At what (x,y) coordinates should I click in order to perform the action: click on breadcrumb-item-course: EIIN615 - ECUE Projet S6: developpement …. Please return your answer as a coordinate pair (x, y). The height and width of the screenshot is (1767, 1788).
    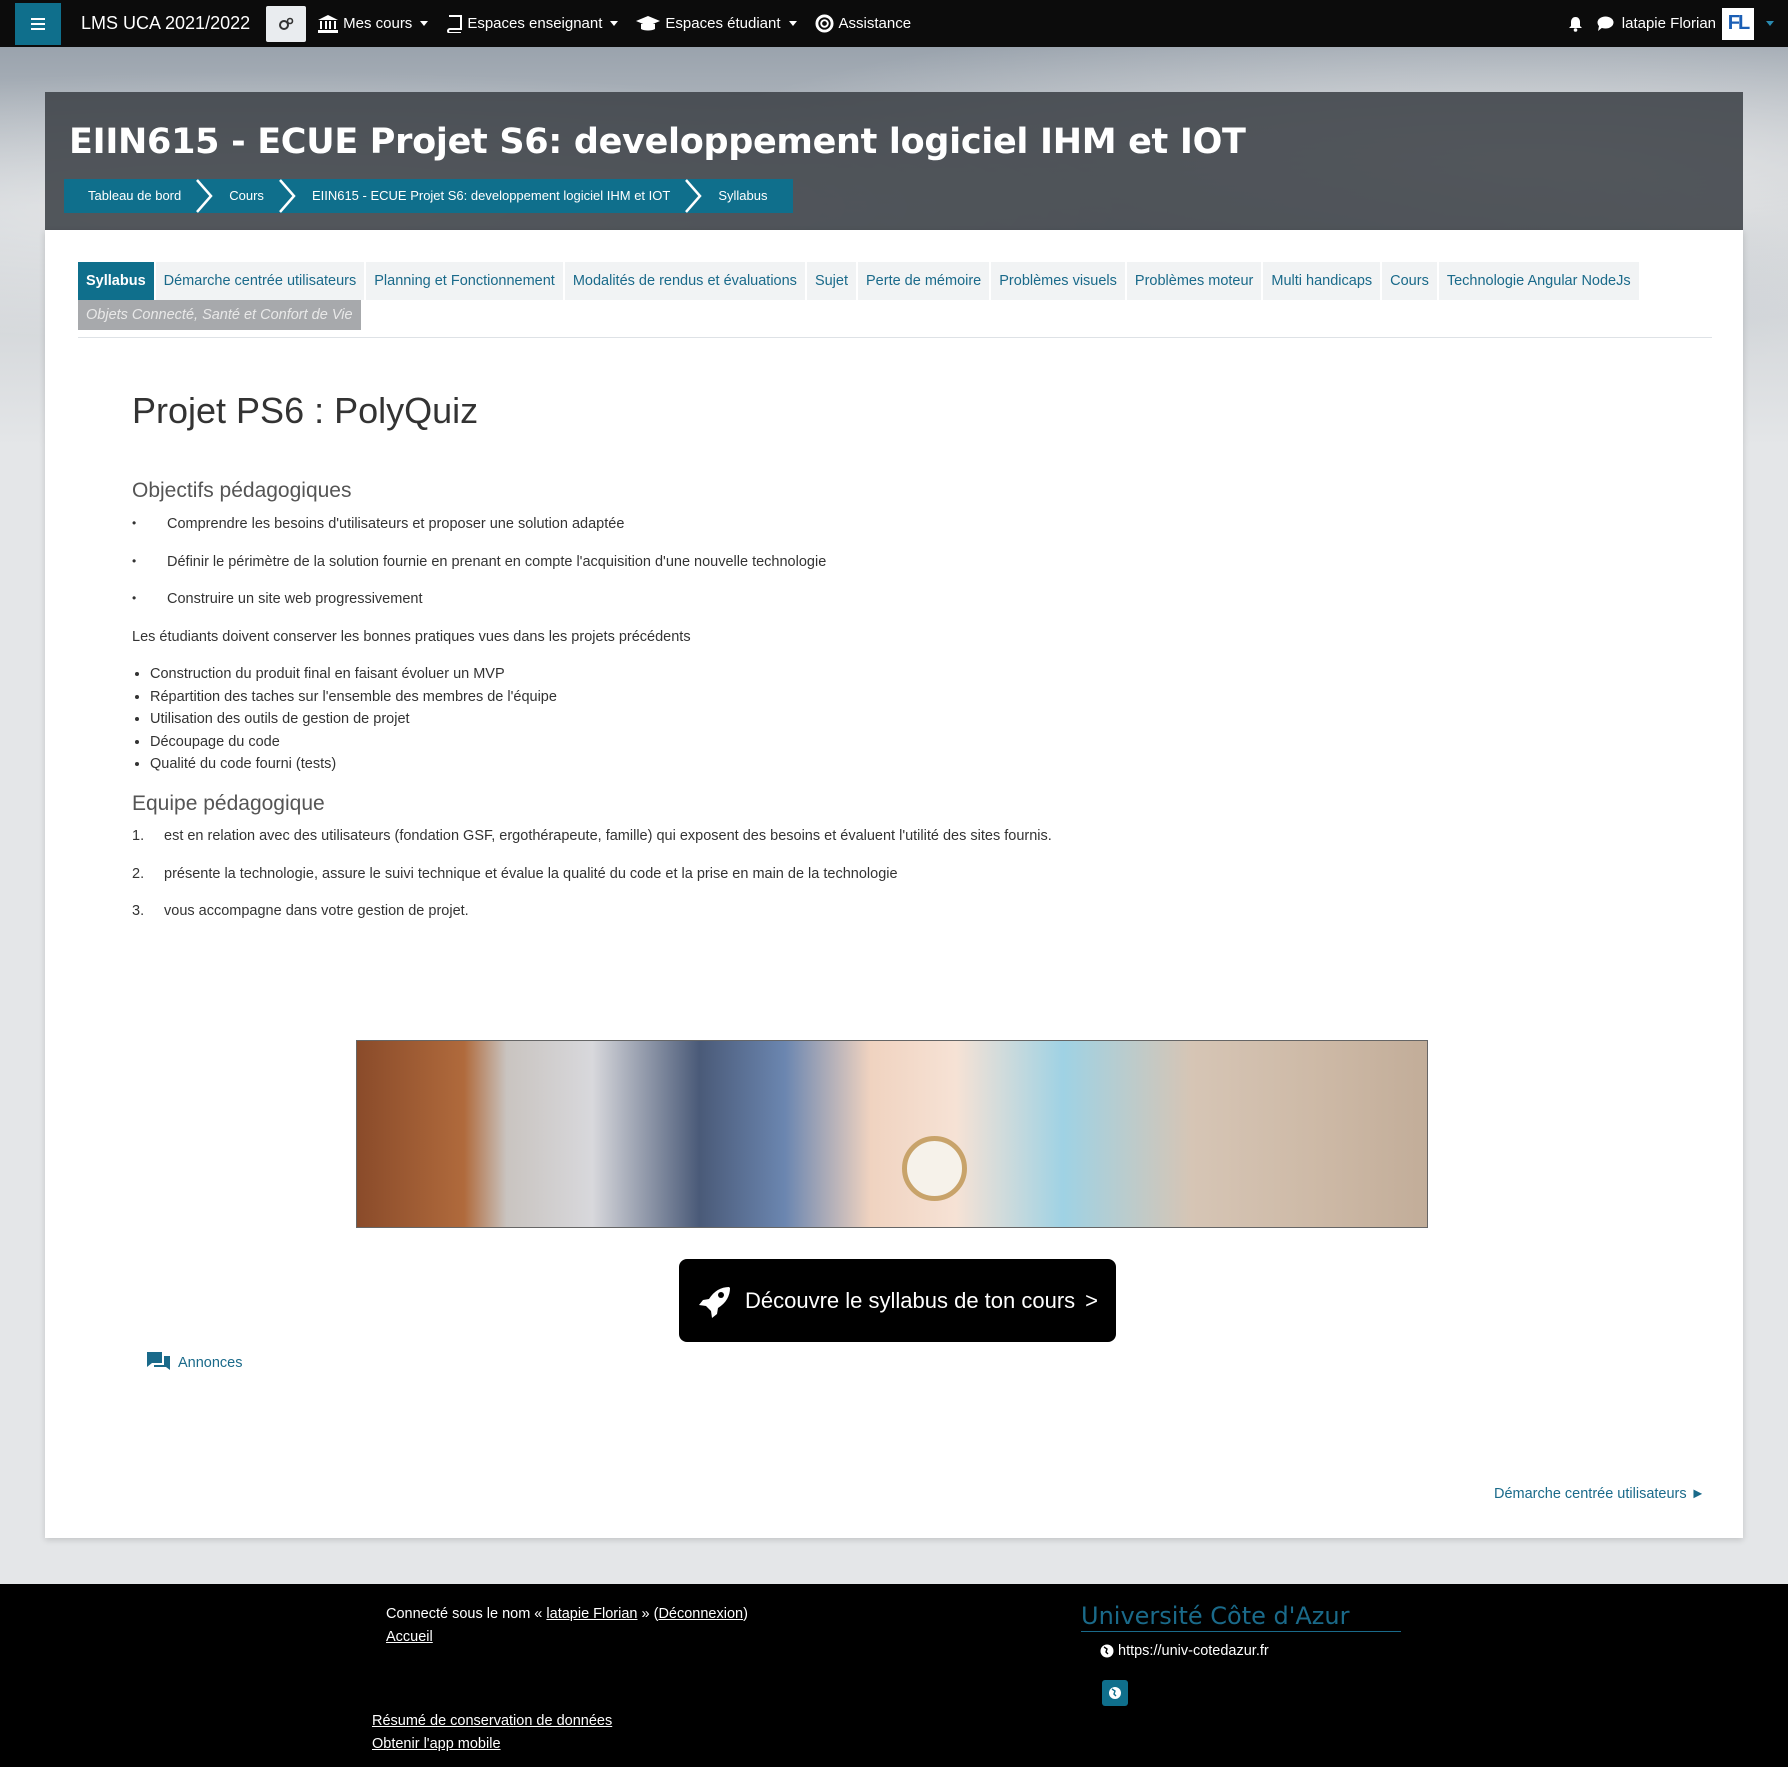
    Looking at the image, I should click on (496, 196).